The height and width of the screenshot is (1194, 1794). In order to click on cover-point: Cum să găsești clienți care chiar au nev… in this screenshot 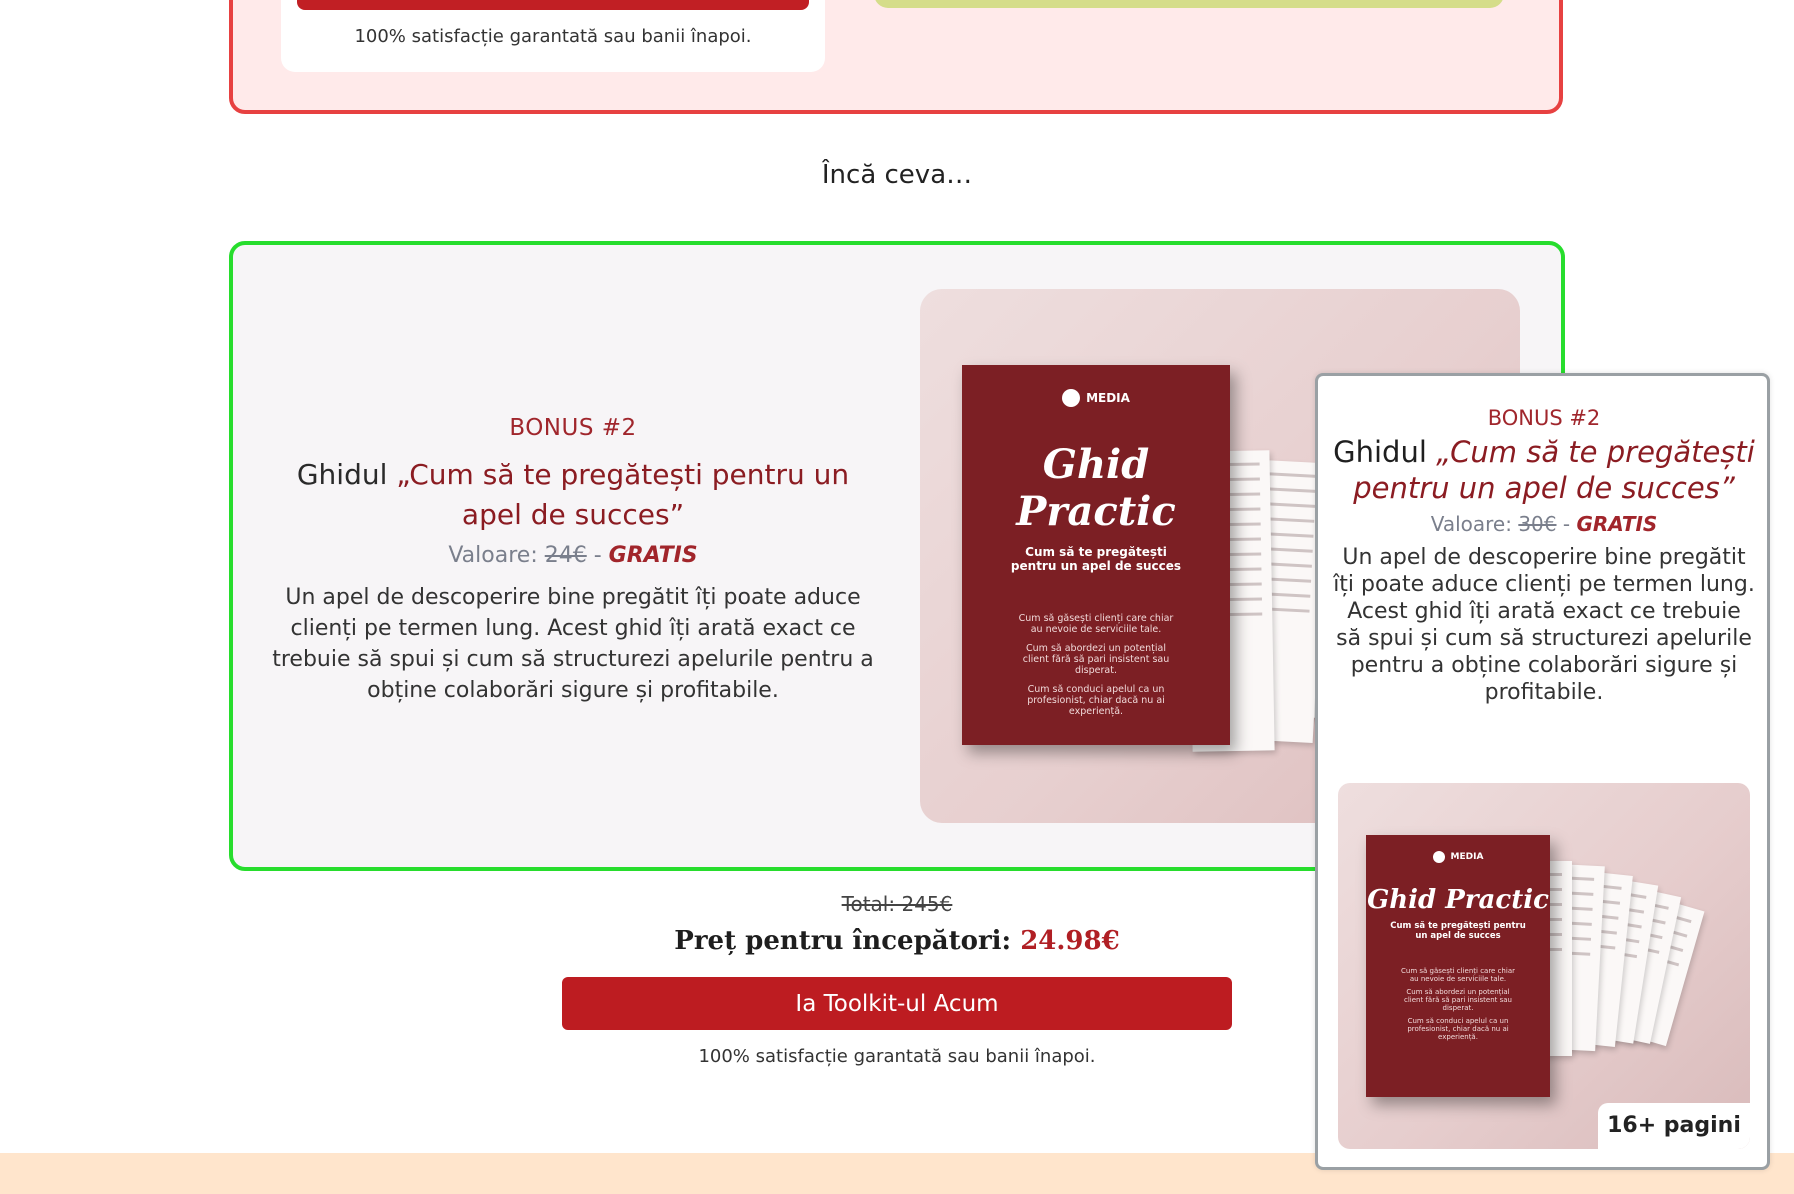, I will do `click(1096, 624)`.